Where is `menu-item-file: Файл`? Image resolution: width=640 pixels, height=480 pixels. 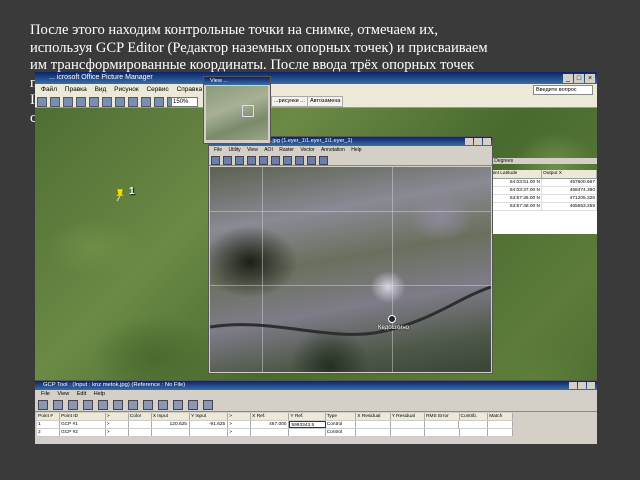 menu-item-file: Файл is located at coordinates (49, 89).